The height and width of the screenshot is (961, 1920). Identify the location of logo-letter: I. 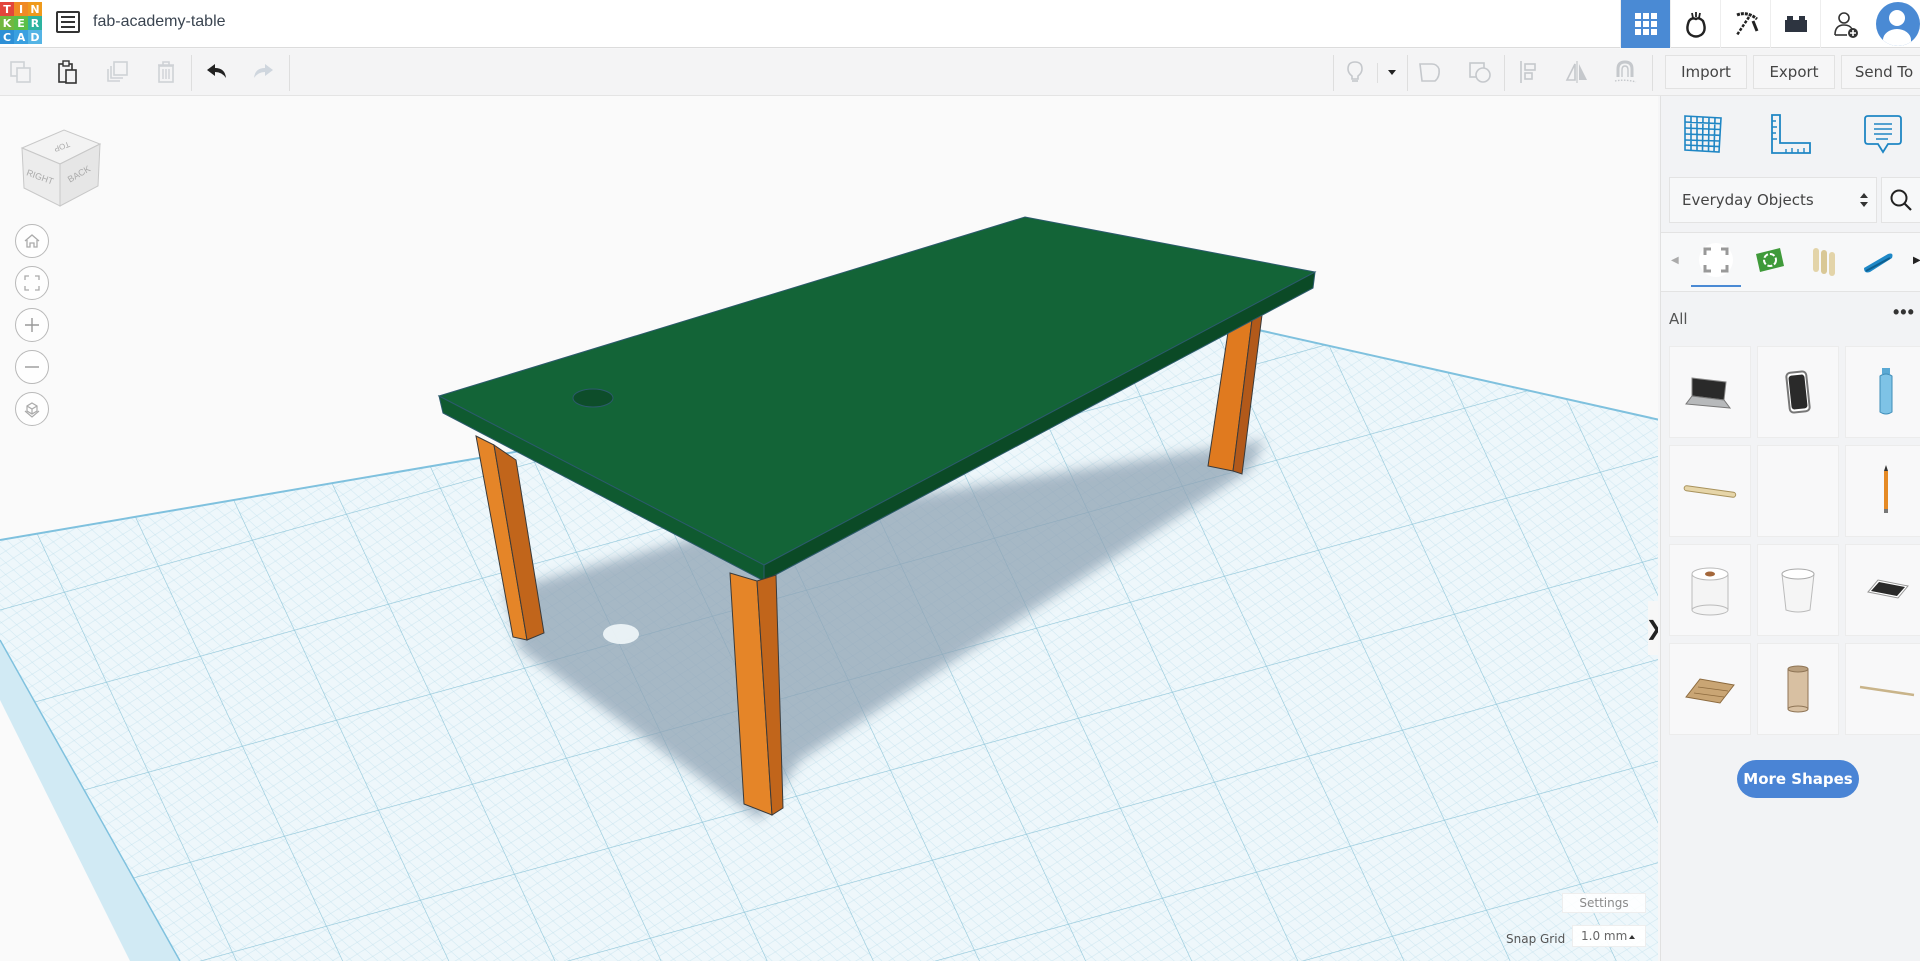
(21, 9).